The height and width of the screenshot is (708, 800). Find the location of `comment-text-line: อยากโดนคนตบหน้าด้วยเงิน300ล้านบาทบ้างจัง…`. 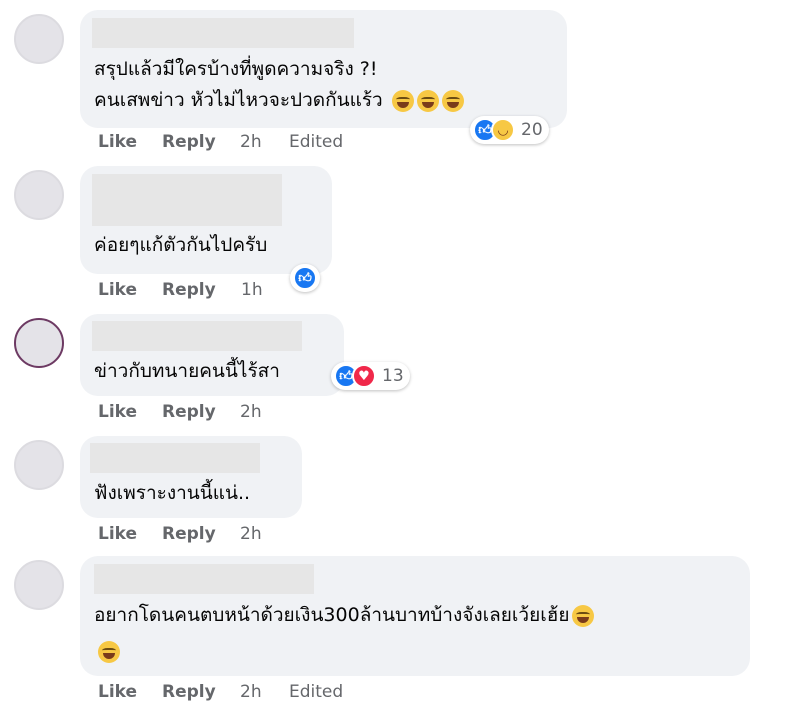

comment-text-line: อยากโดนคนตบหน้าด้วยเงิน300ล้านบาทบ้างจัง… is located at coordinates (344, 615).